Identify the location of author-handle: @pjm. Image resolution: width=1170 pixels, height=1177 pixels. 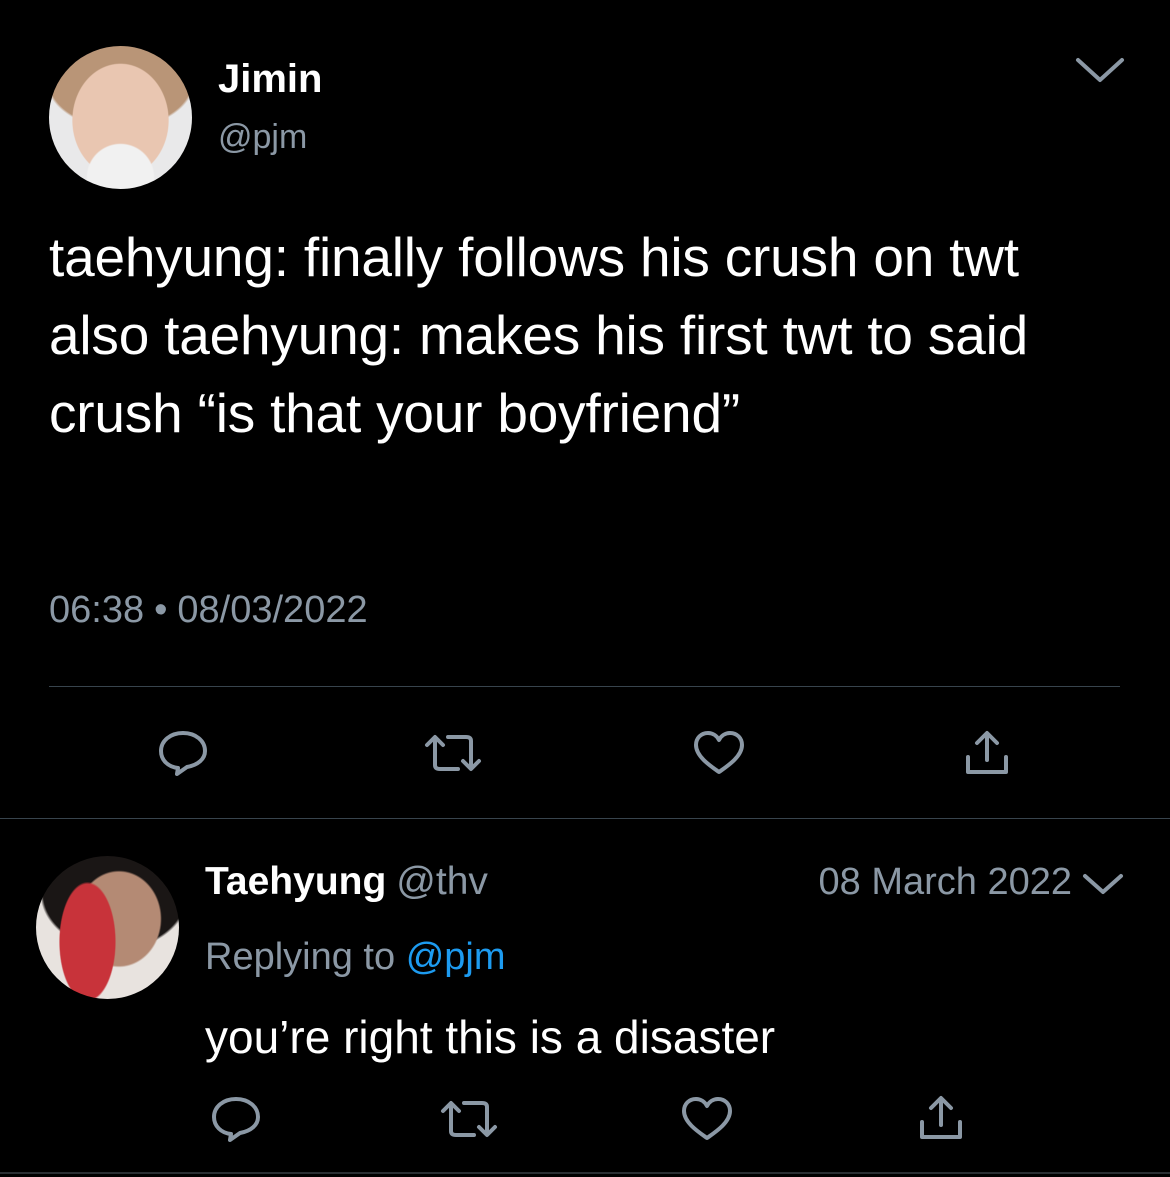
(262, 137).